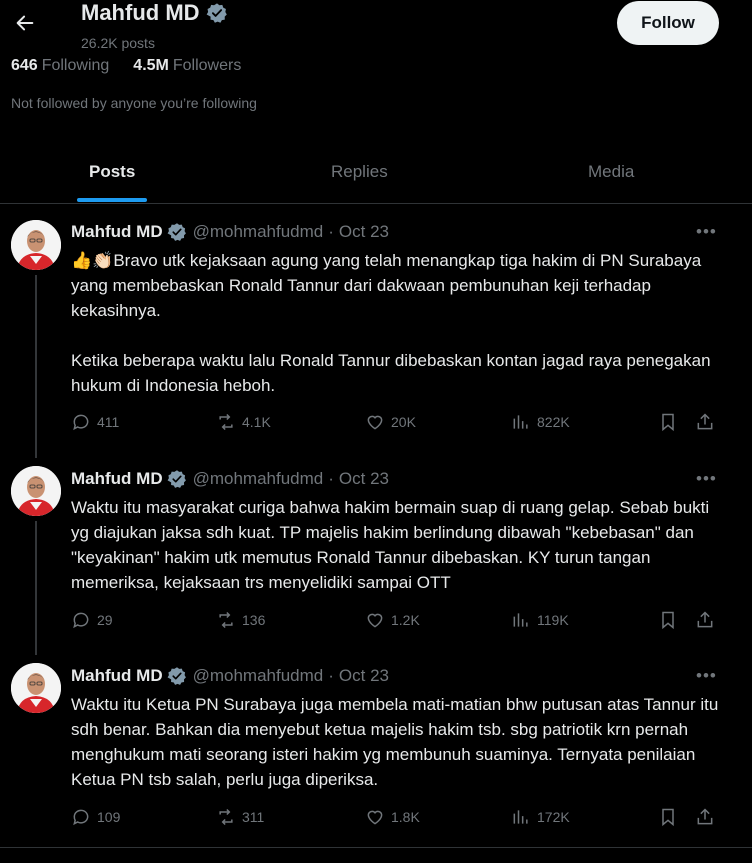  I want to click on tweet-divider, so click(376, 847).